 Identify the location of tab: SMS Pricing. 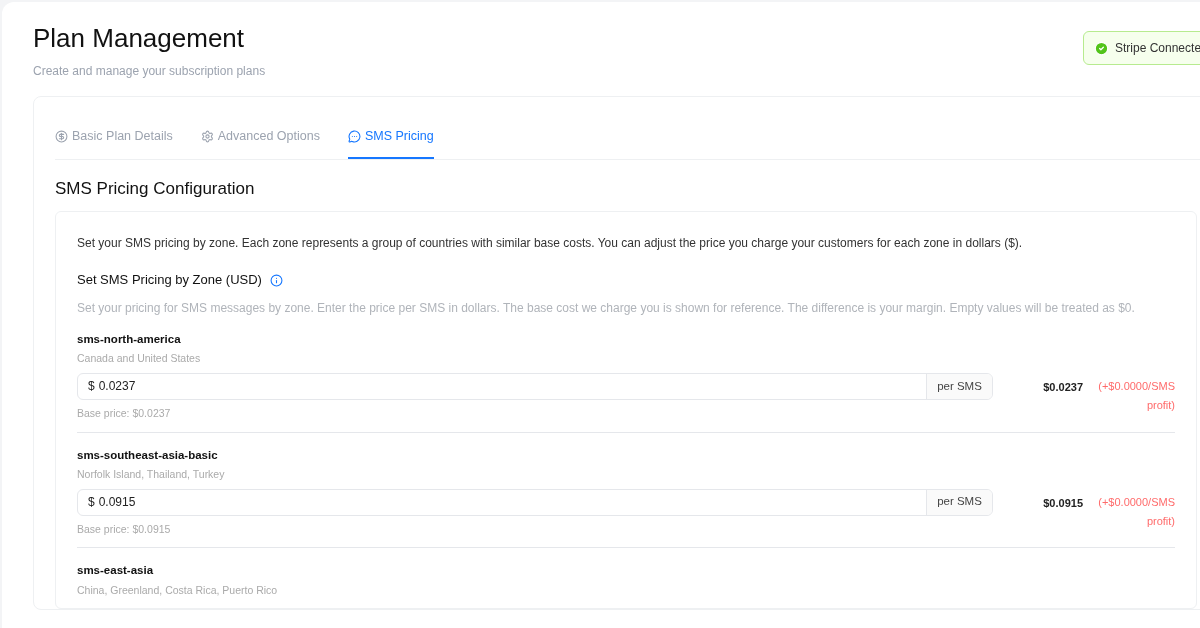
(390, 138).